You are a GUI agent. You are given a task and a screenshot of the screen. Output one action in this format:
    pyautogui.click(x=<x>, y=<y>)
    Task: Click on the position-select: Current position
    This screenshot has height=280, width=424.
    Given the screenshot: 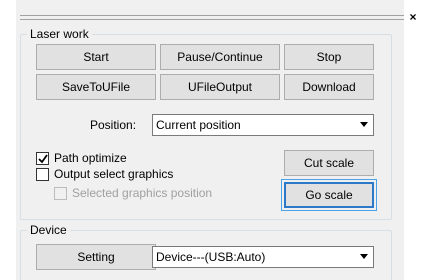 What is the action you would take?
    pyautogui.click(x=263, y=125)
    